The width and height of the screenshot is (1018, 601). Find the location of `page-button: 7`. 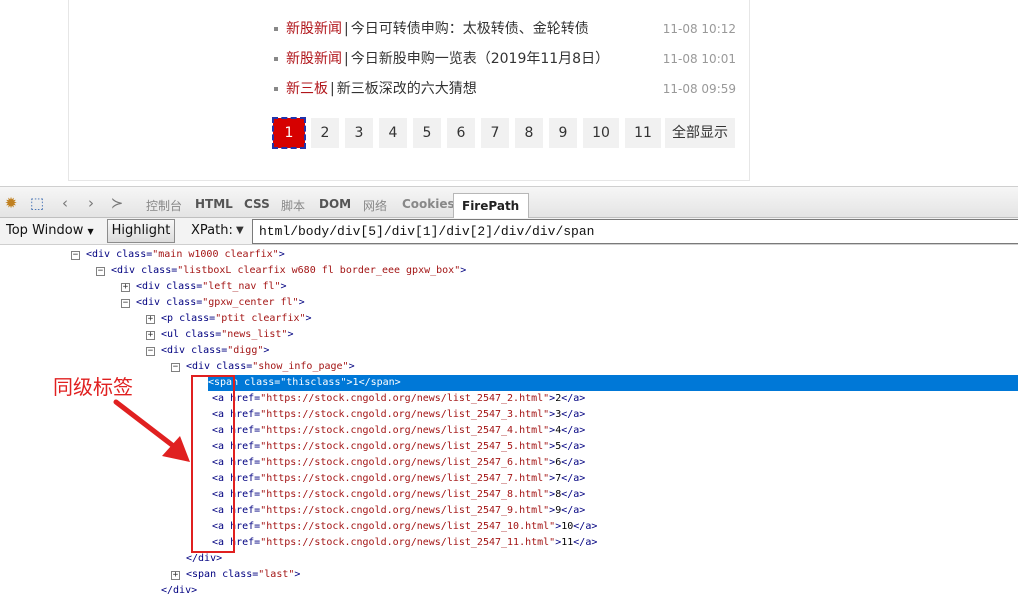

page-button: 7 is located at coordinates (495, 133).